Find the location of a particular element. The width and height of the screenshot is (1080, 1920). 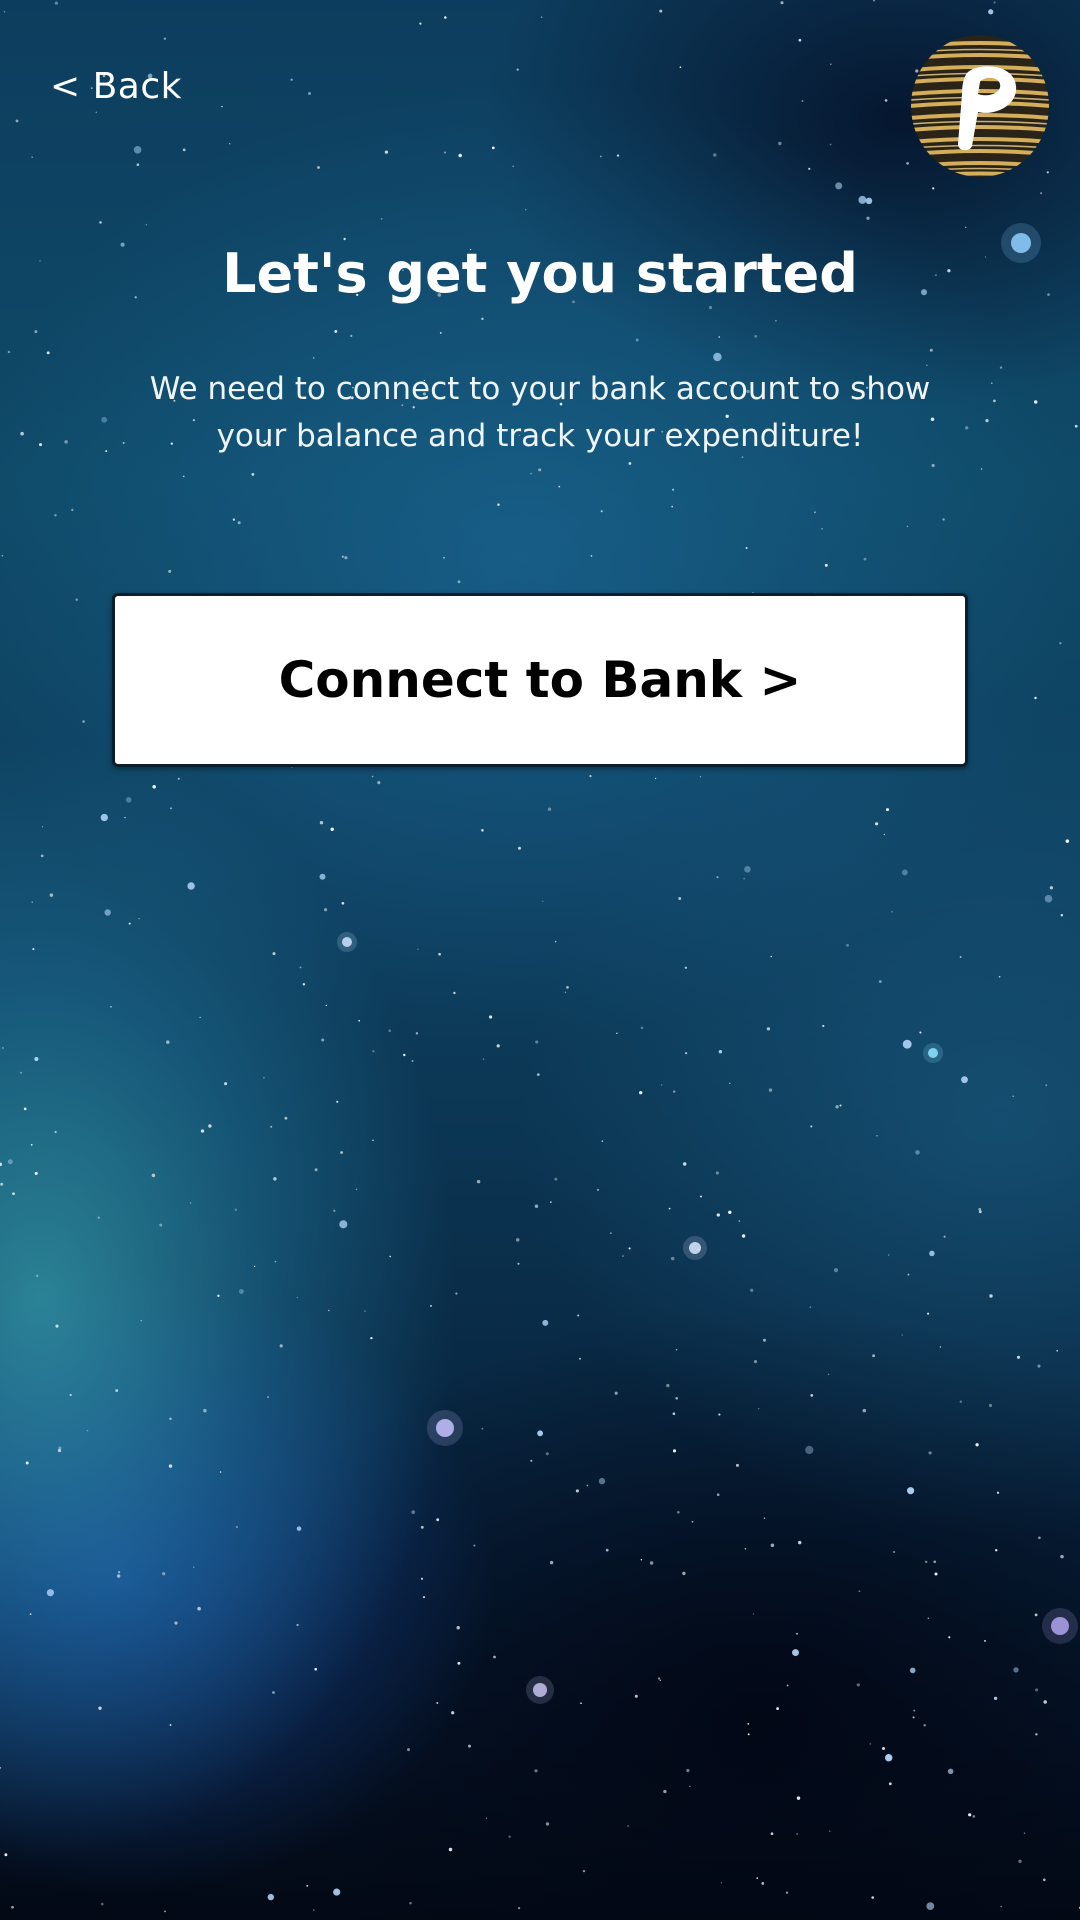

p-logo-icon is located at coordinates (980, 106).